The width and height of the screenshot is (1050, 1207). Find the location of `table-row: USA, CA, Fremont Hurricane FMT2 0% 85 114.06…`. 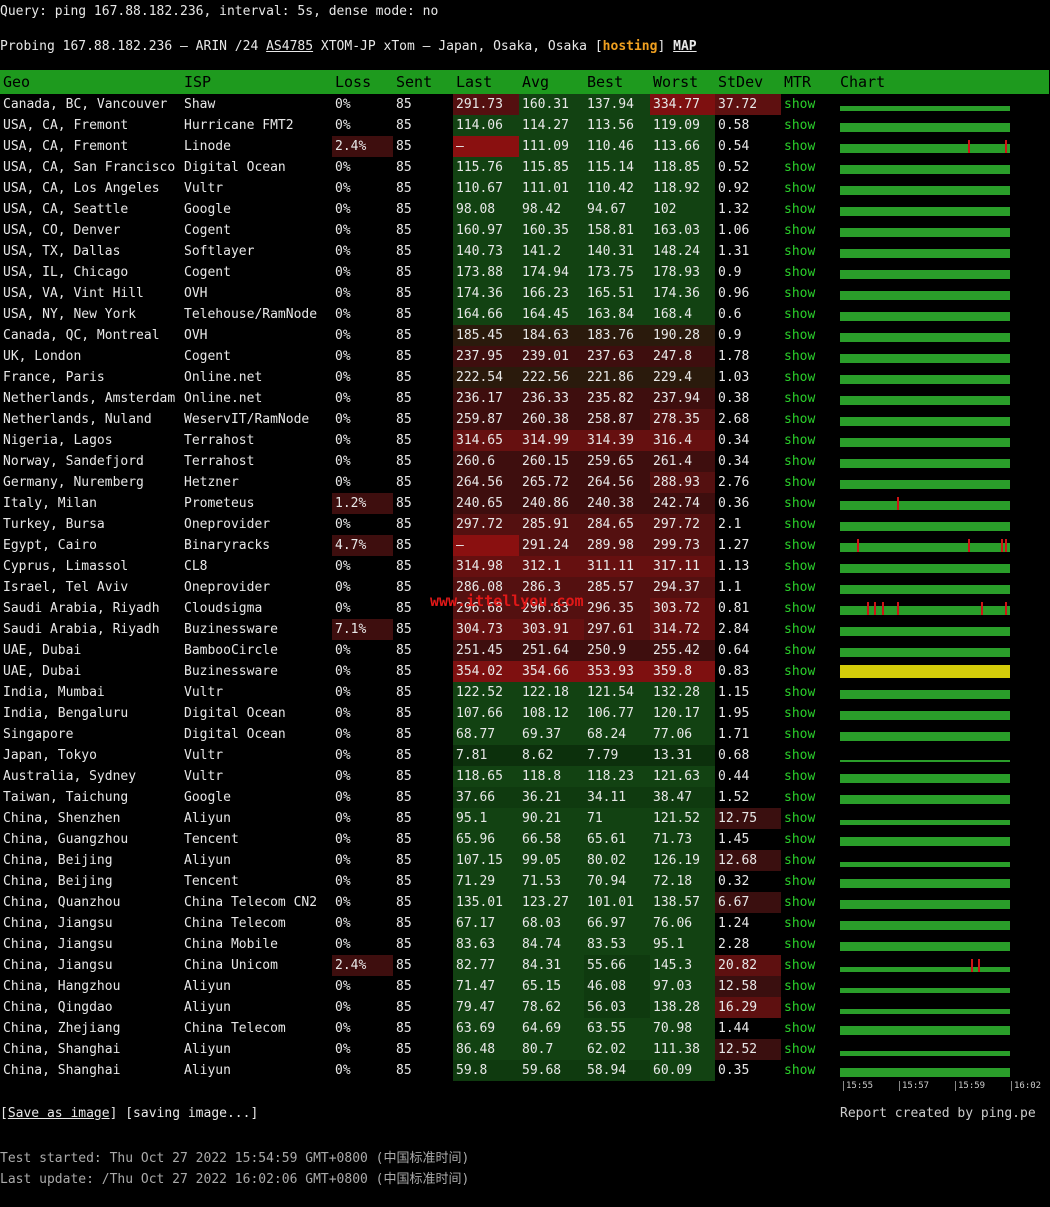

table-row: USA, CA, Fremont Hurricane FMT2 0% 85 114.06… is located at coordinates (524, 125).